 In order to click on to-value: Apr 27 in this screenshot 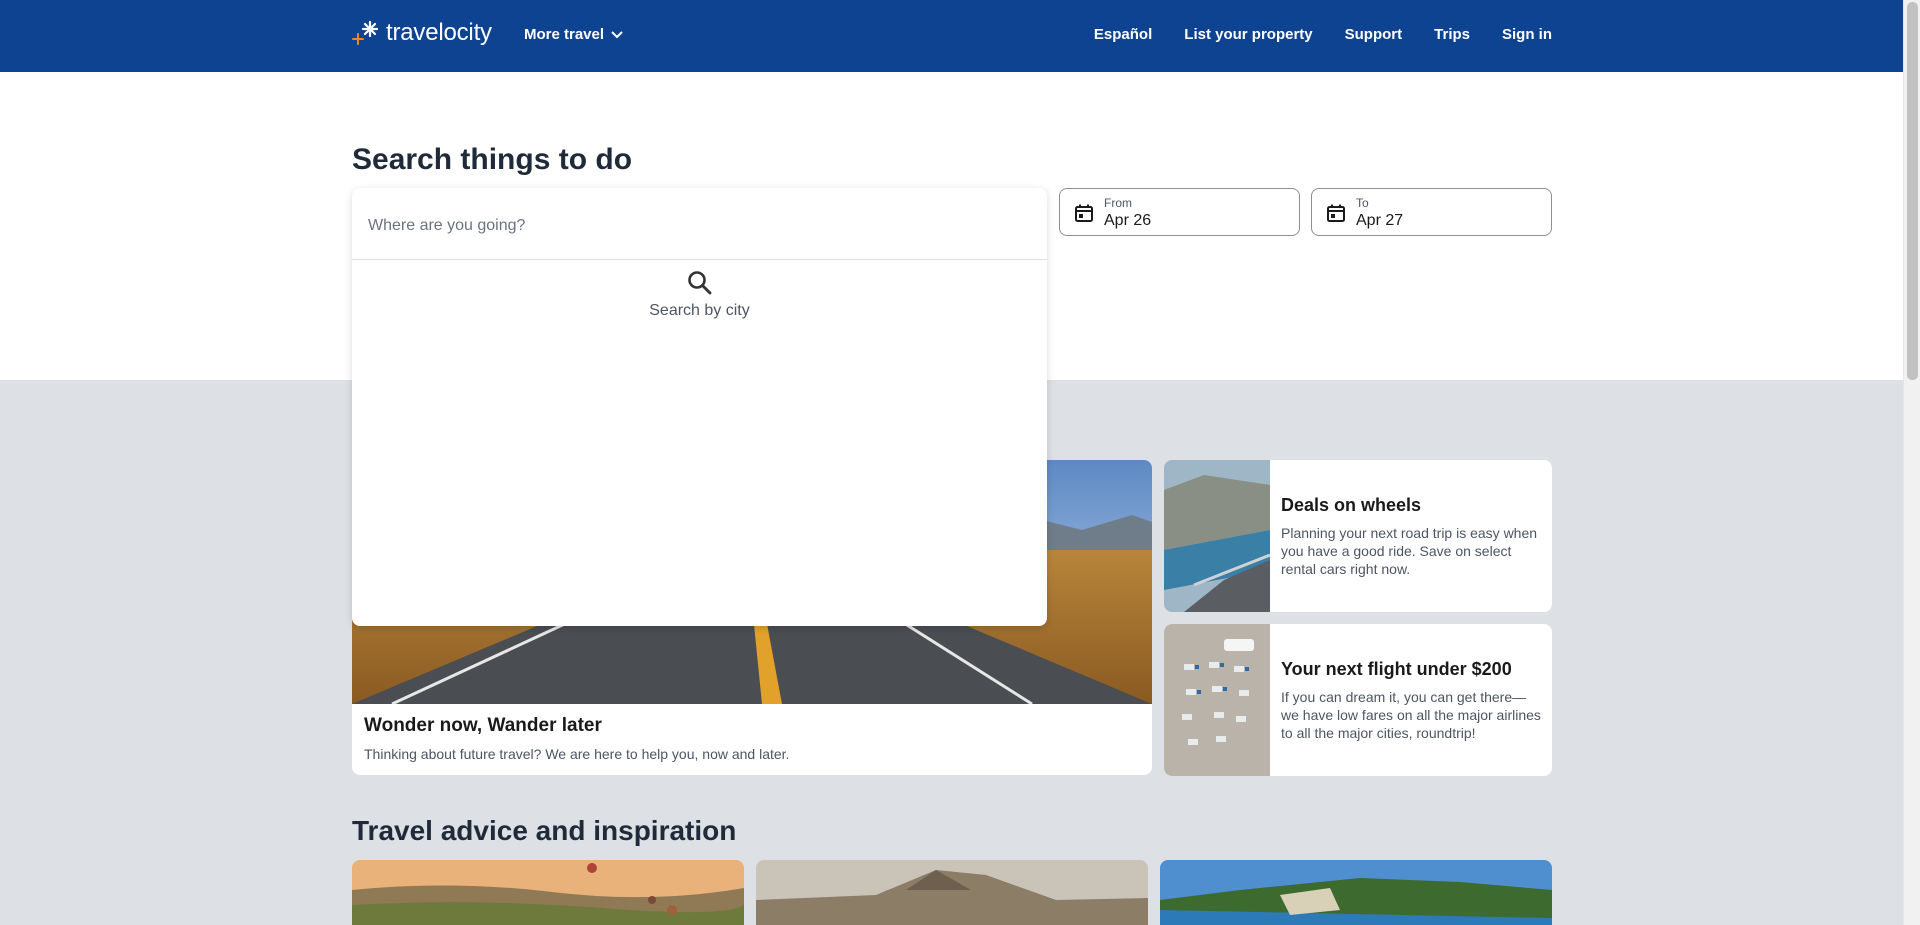, I will do `click(1380, 220)`.